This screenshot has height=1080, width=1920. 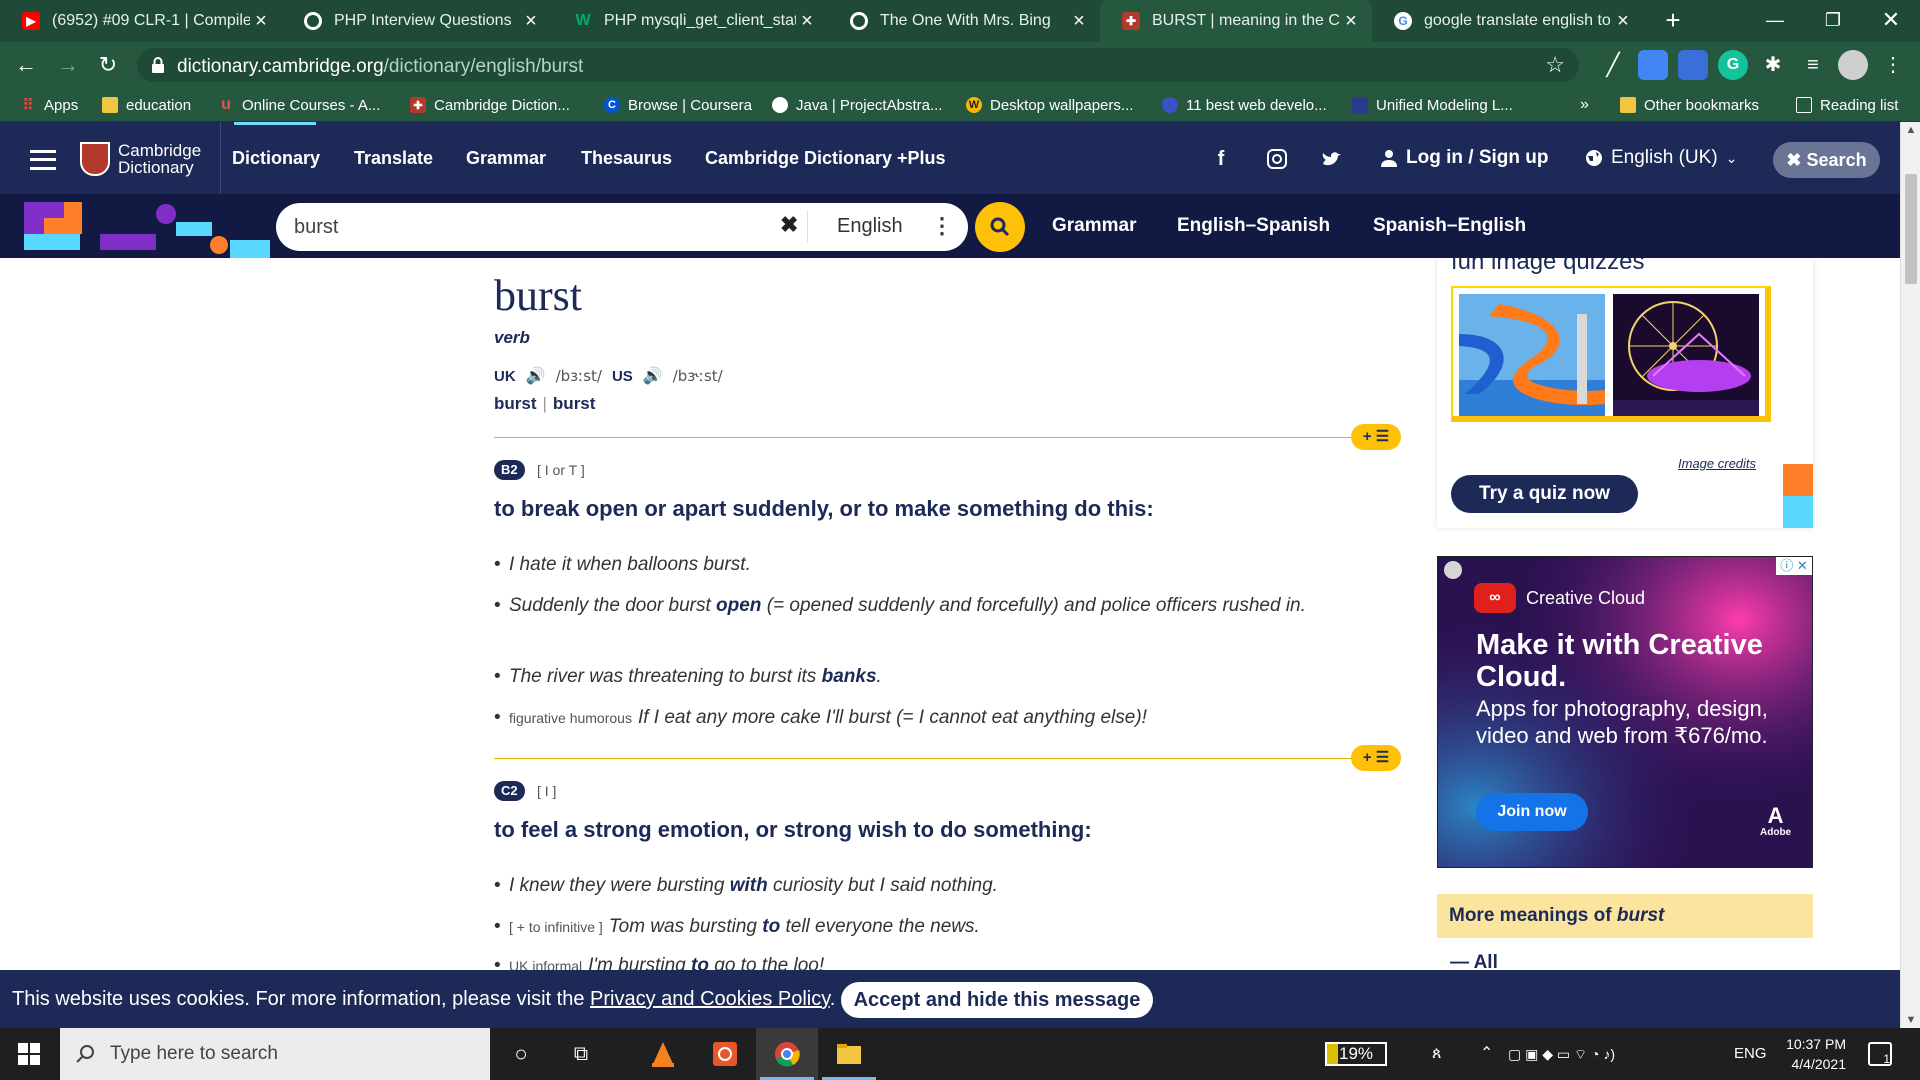 I want to click on file-explorer-icon, so click(x=849, y=1054).